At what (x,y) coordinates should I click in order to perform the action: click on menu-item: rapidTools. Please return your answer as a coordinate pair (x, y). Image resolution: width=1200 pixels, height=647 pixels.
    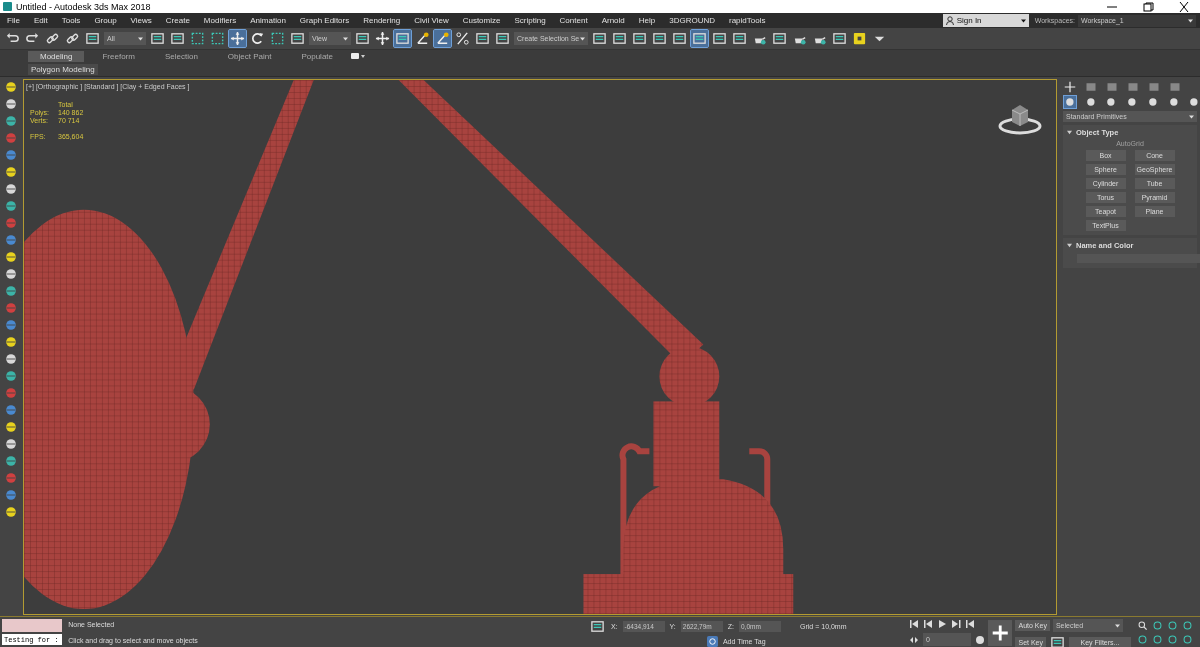
    Looking at the image, I should click on (747, 20).